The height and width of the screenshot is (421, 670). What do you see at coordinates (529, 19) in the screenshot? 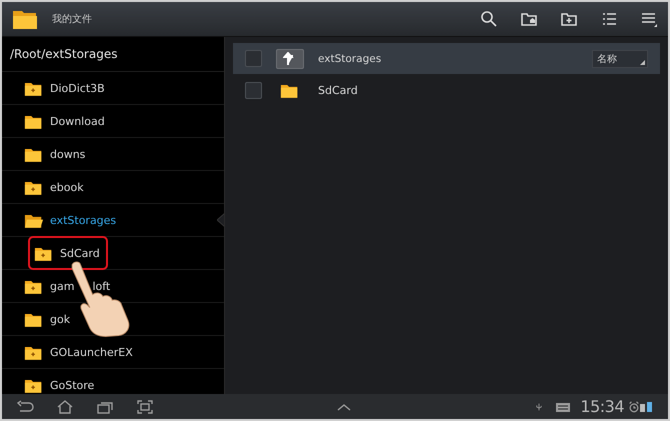
I see `folder-home-icon` at bounding box center [529, 19].